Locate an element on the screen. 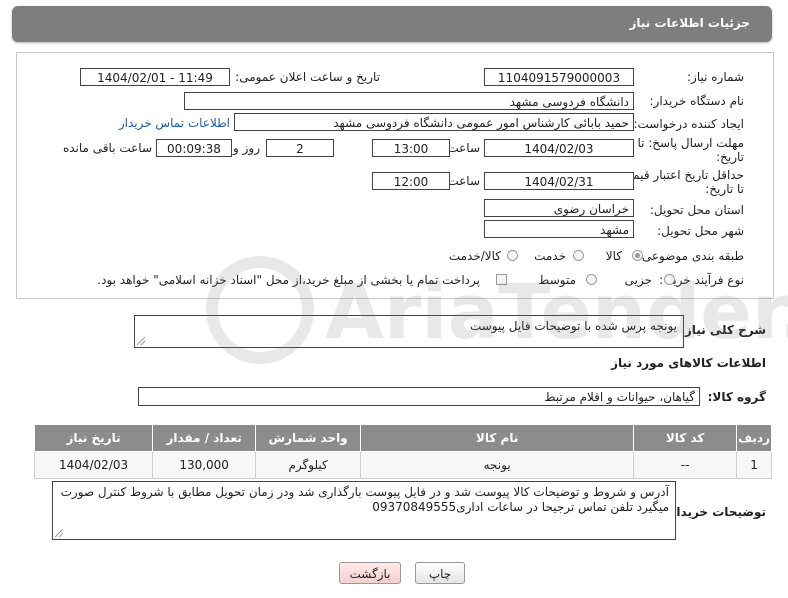 This screenshot has width=788, height=598. creator-label: ایجاد کننده درخواست: is located at coordinates (688, 124).